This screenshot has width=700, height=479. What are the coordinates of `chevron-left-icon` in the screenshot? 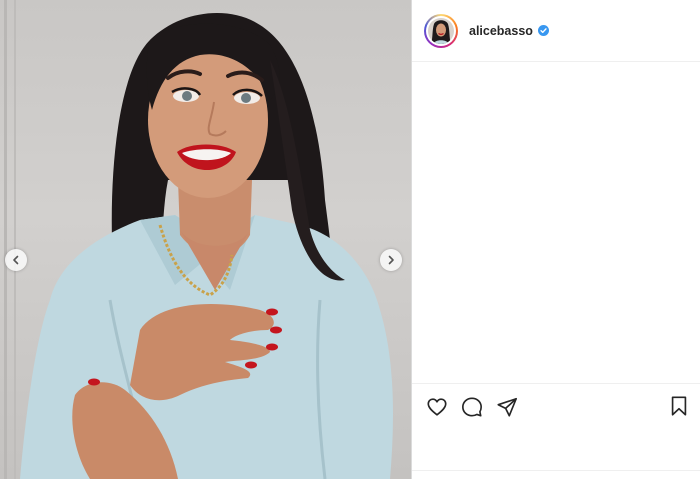 It's located at (16, 260).